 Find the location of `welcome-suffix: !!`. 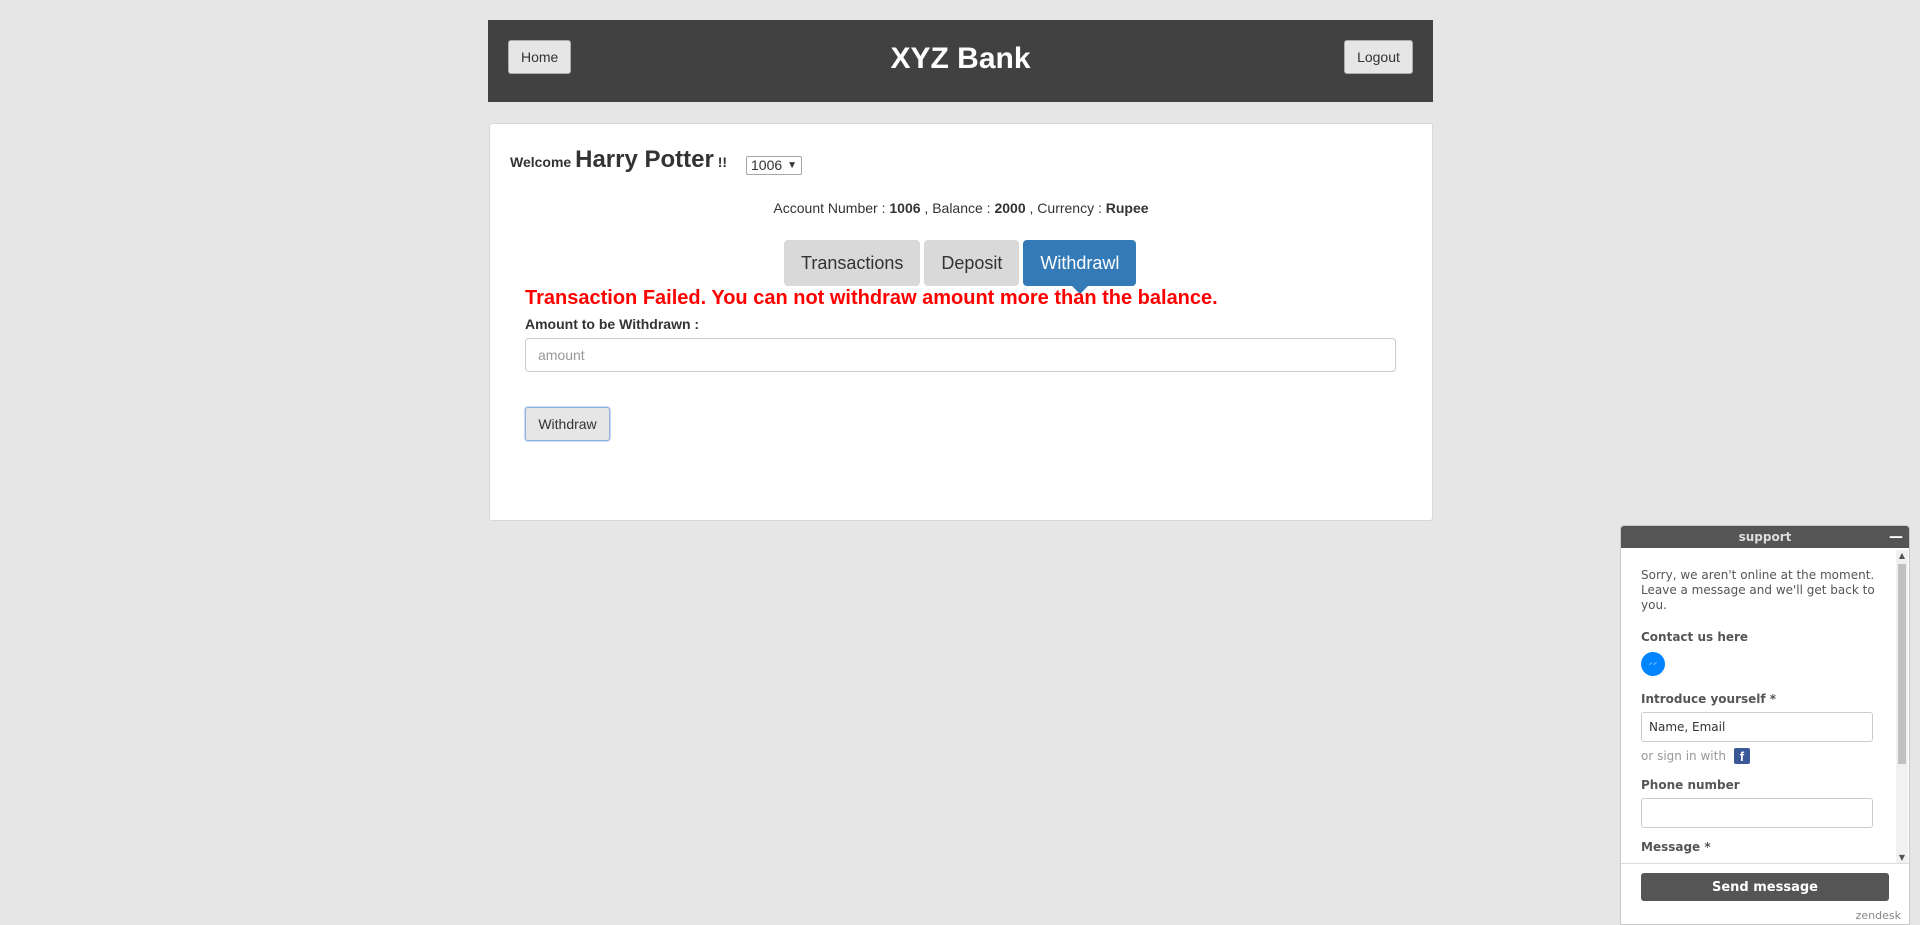

welcome-suffix: !! is located at coordinates (722, 162).